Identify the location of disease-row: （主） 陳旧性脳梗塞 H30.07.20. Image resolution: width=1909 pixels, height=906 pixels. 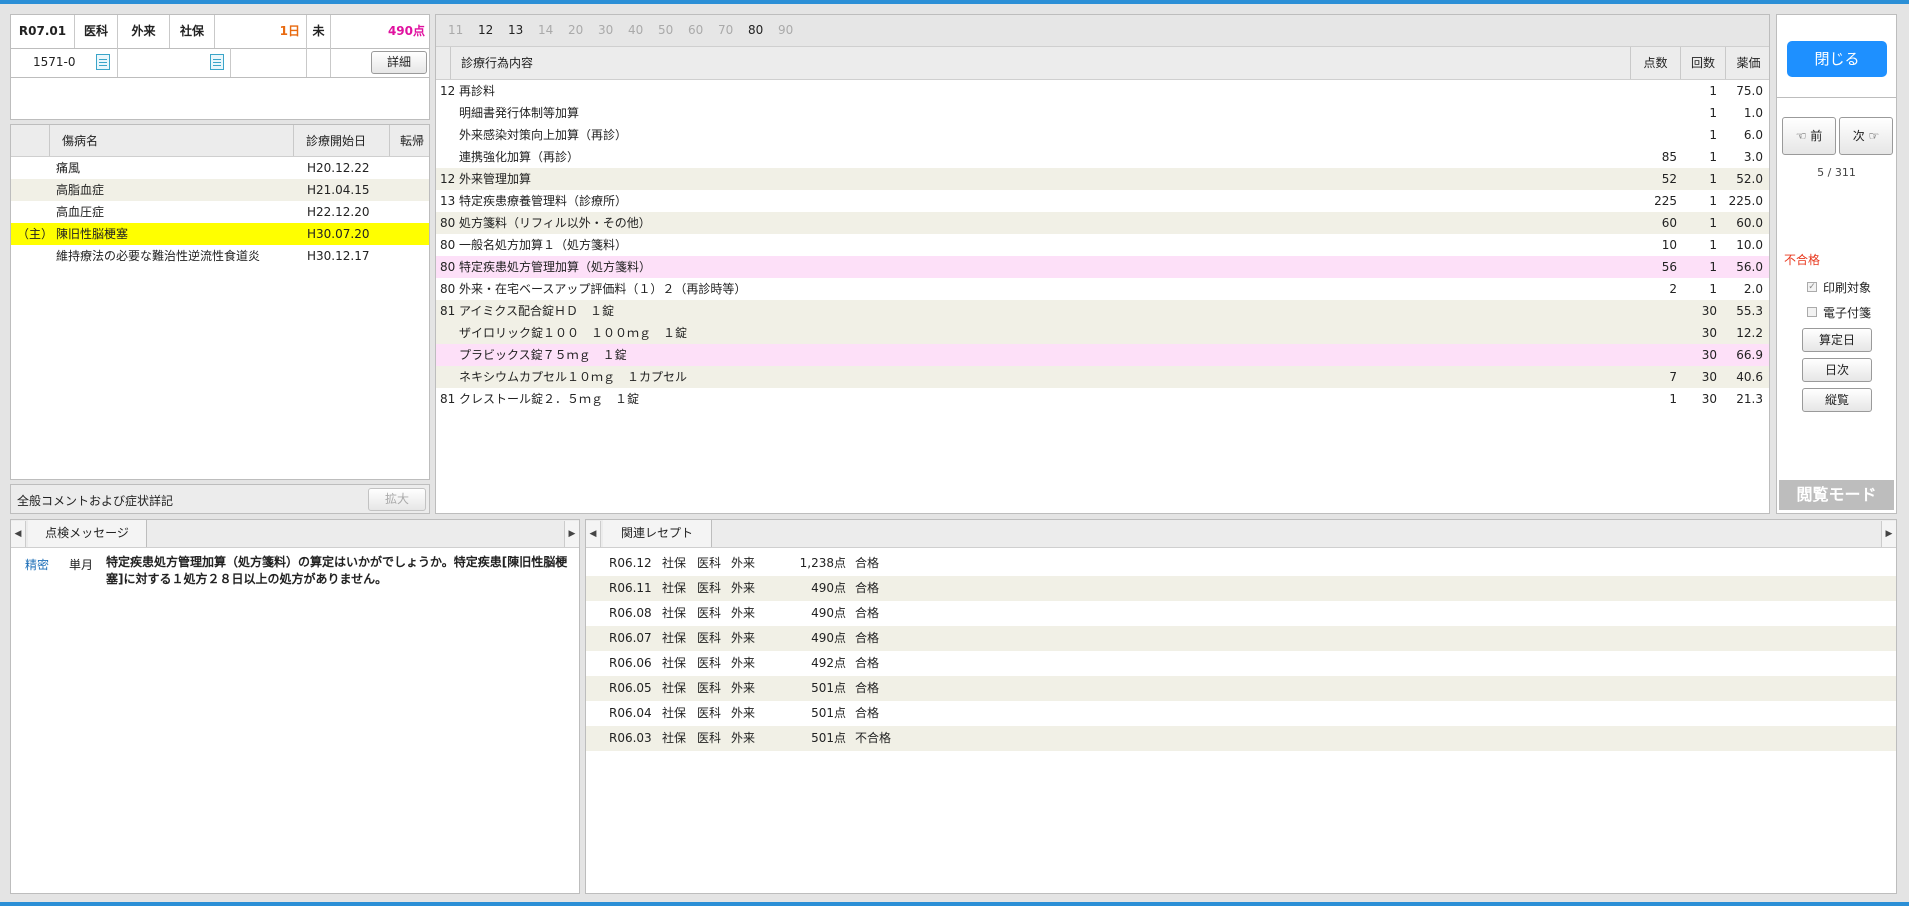
(220, 234).